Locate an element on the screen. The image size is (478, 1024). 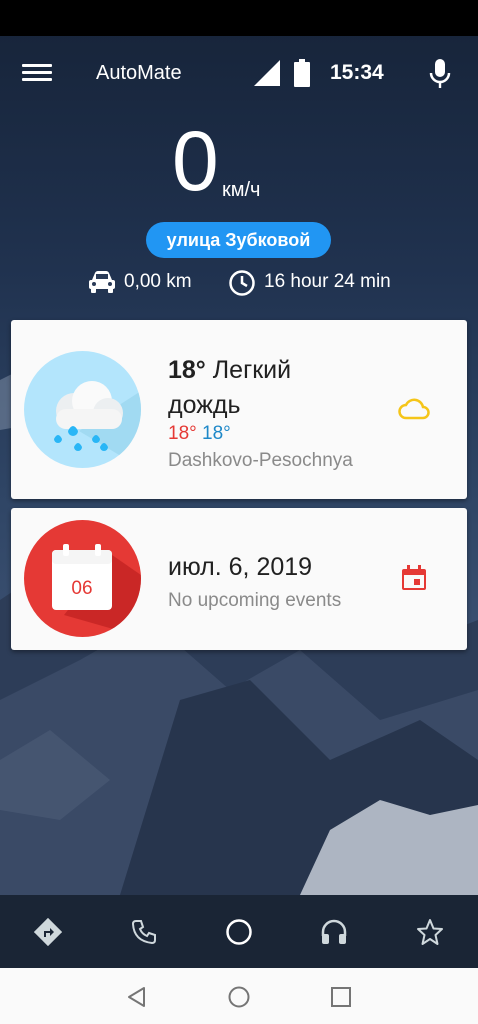
system-nav-bar is located at coordinates (239, 996).